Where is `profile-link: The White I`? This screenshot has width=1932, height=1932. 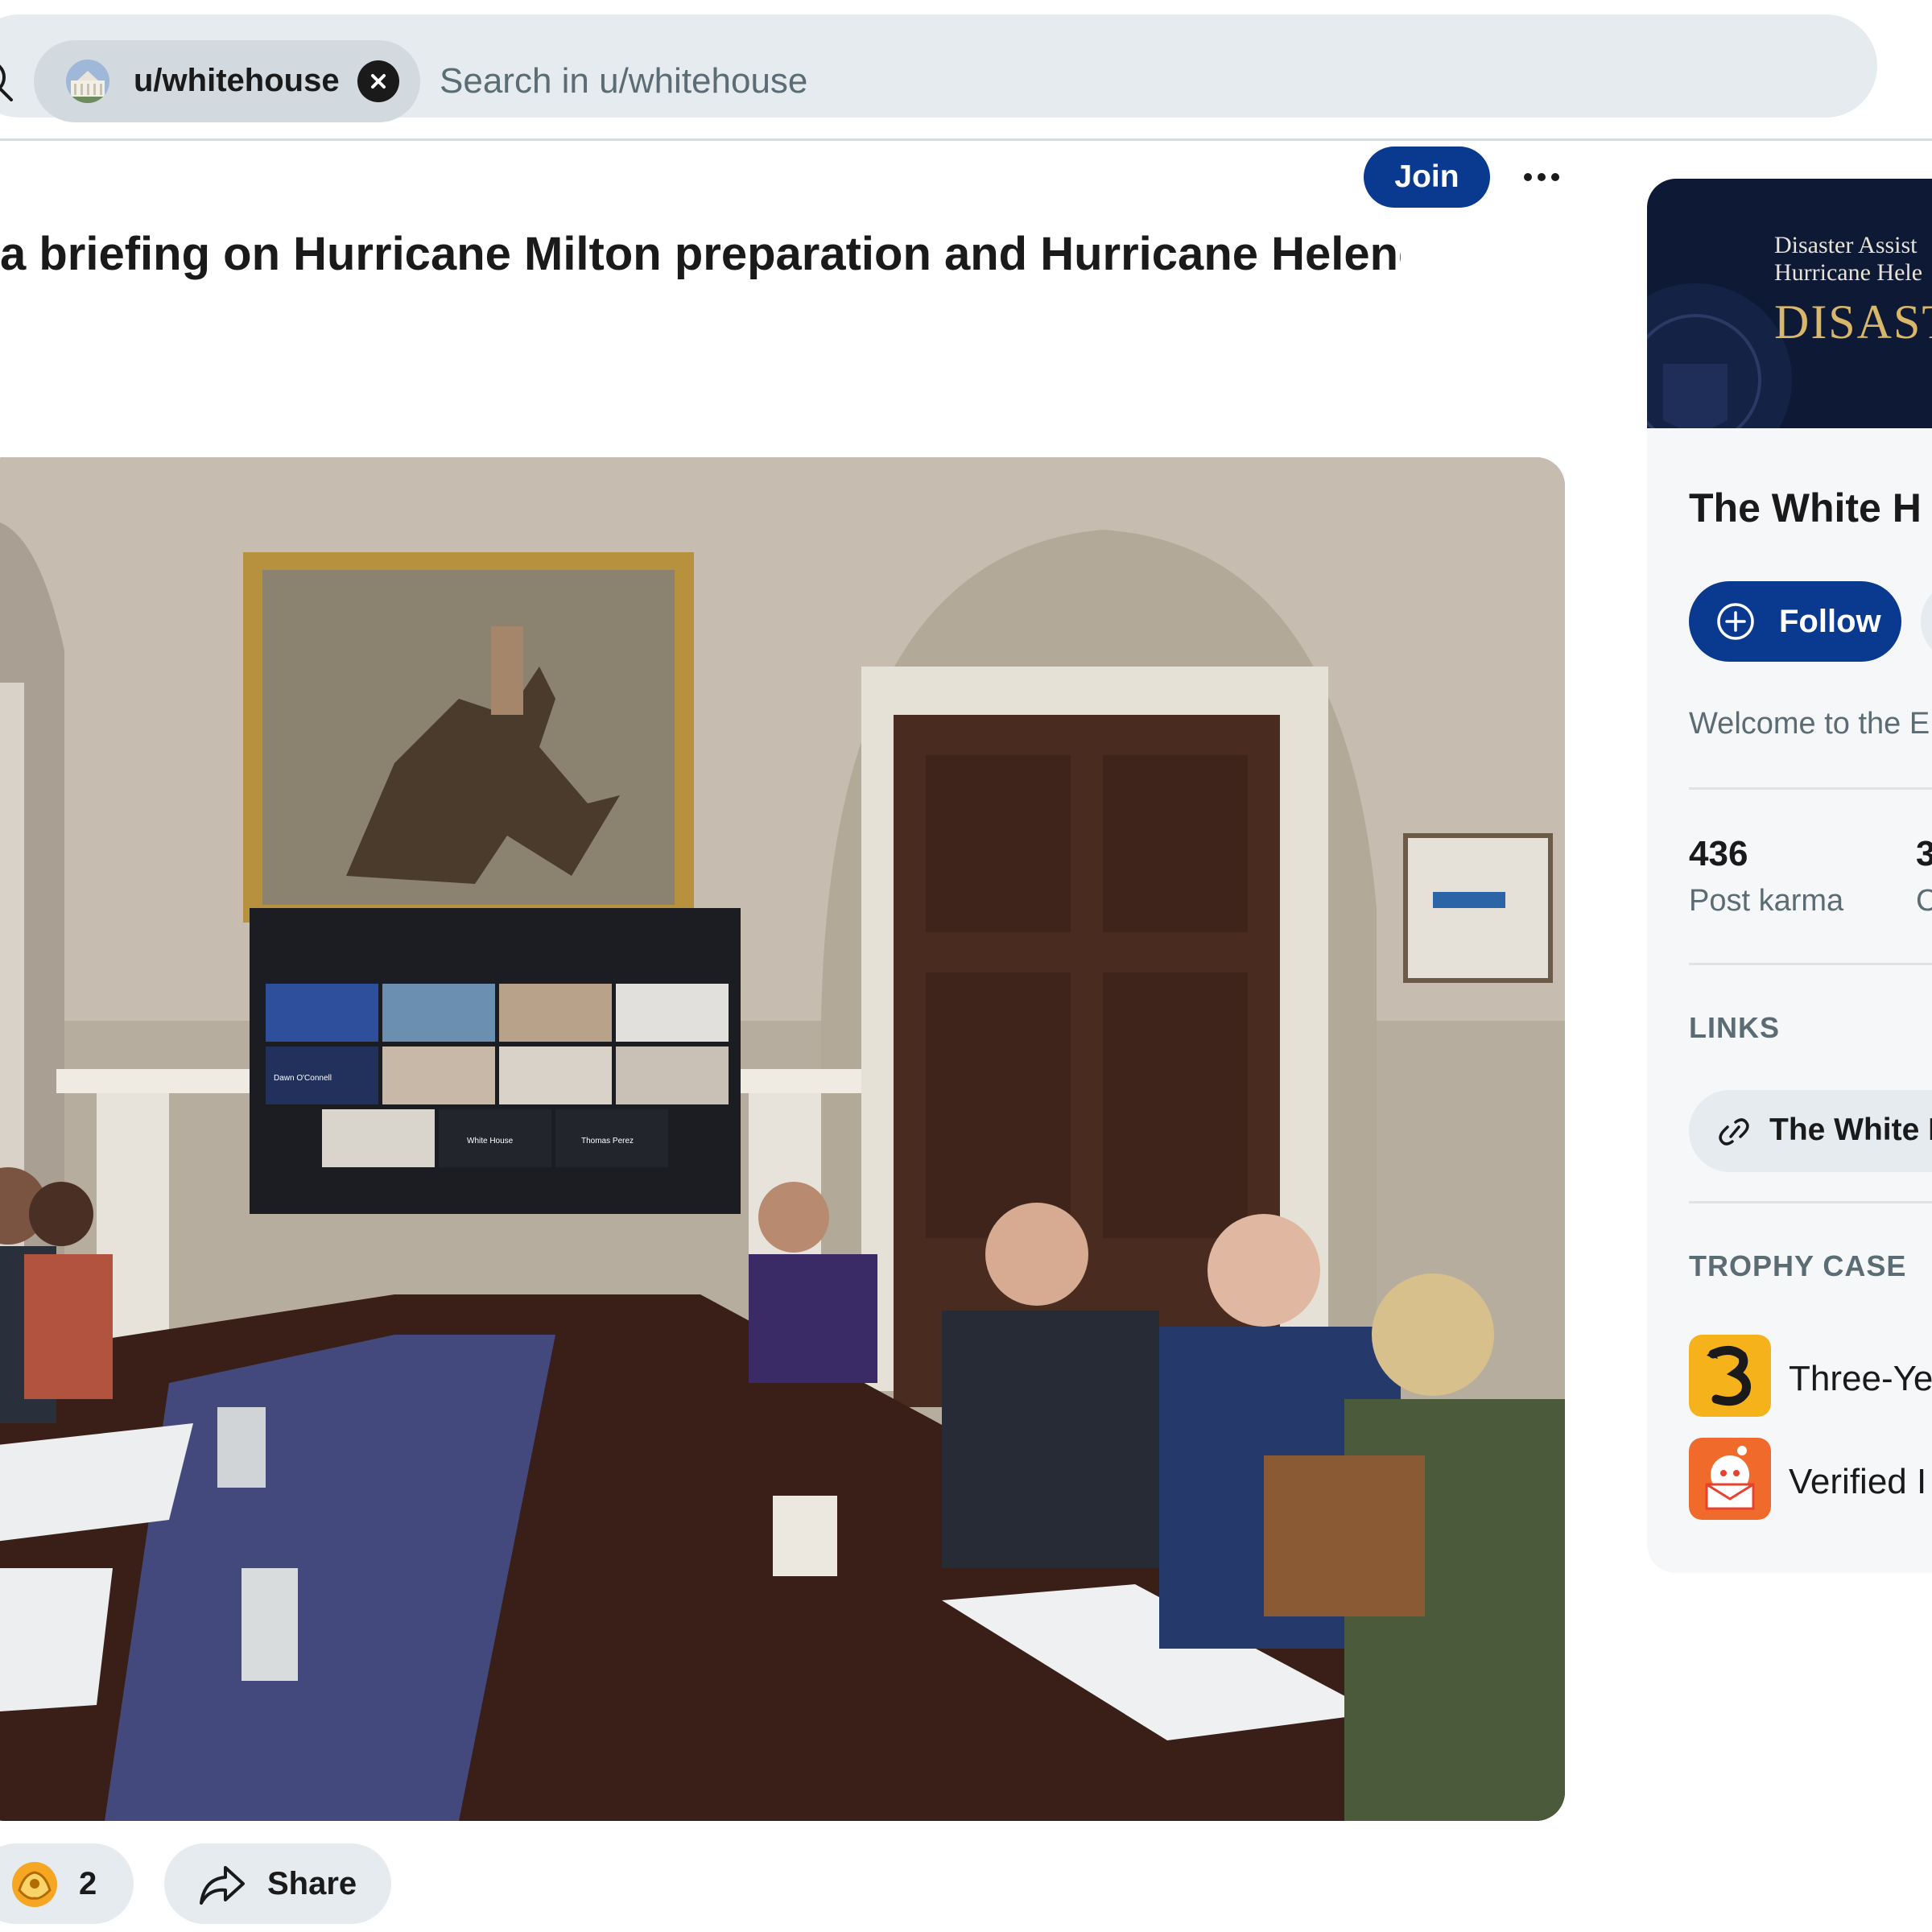 profile-link: The White I is located at coordinates (1810, 1131).